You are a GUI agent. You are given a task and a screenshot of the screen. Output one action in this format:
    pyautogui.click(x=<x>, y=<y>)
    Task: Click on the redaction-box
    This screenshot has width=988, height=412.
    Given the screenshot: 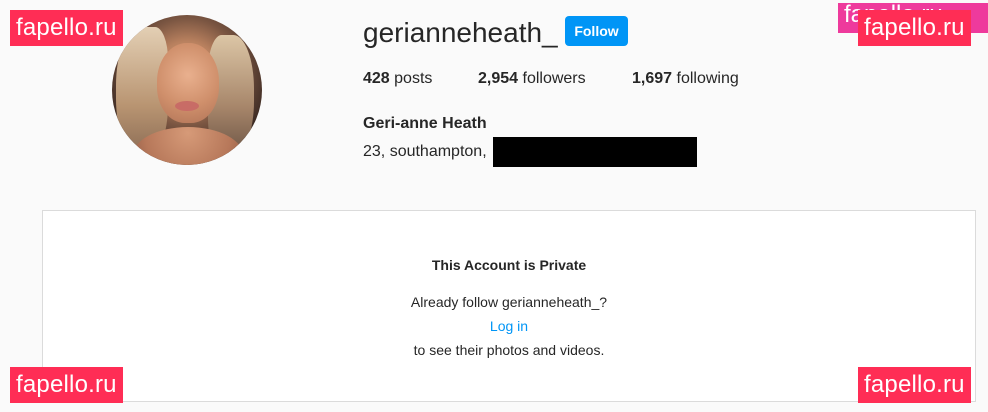 What is the action you would take?
    pyautogui.click(x=594, y=152)
    